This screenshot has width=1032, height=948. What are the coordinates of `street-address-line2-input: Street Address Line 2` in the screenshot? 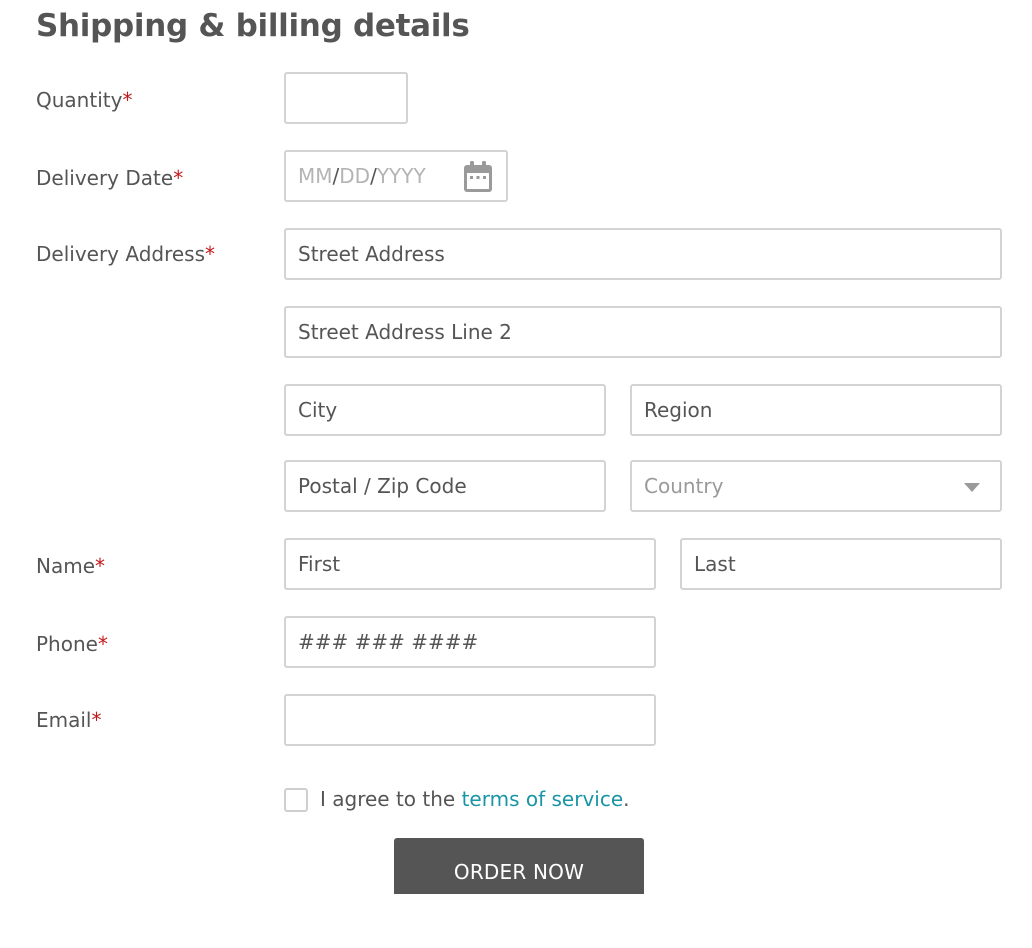 It's located at (643, 332).